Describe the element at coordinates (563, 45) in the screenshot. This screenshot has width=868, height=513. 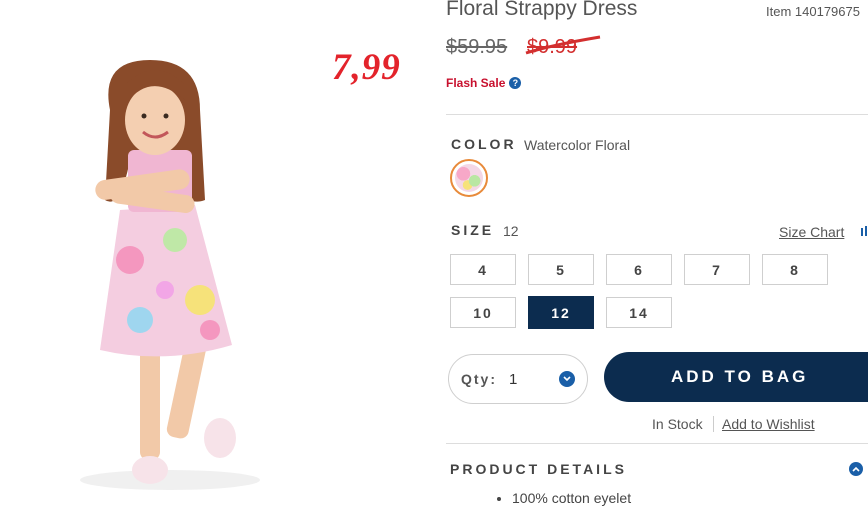
I see `price-strike-mark` at that location.